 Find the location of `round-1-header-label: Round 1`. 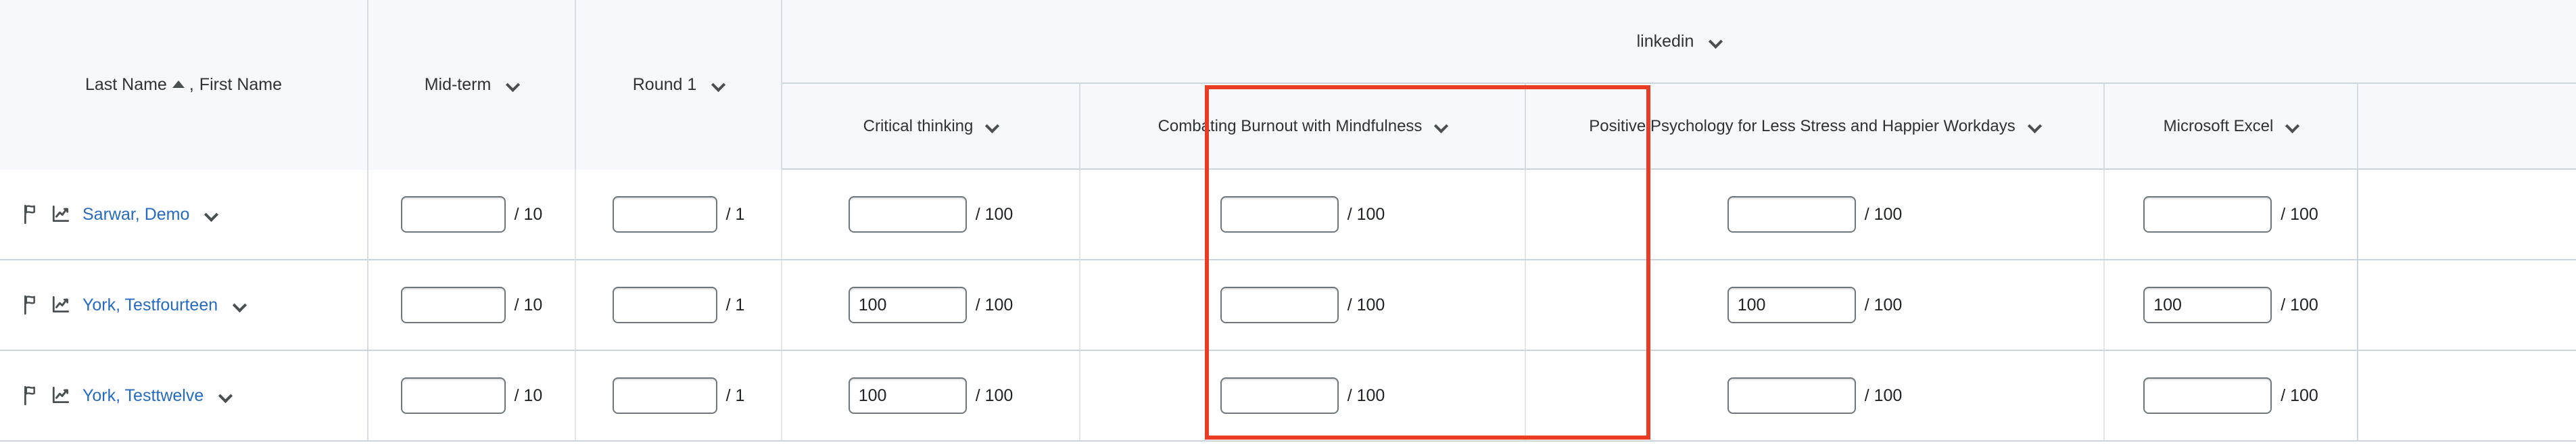

round-1-header-label: Round 1 is located at coordinates (679, 85).